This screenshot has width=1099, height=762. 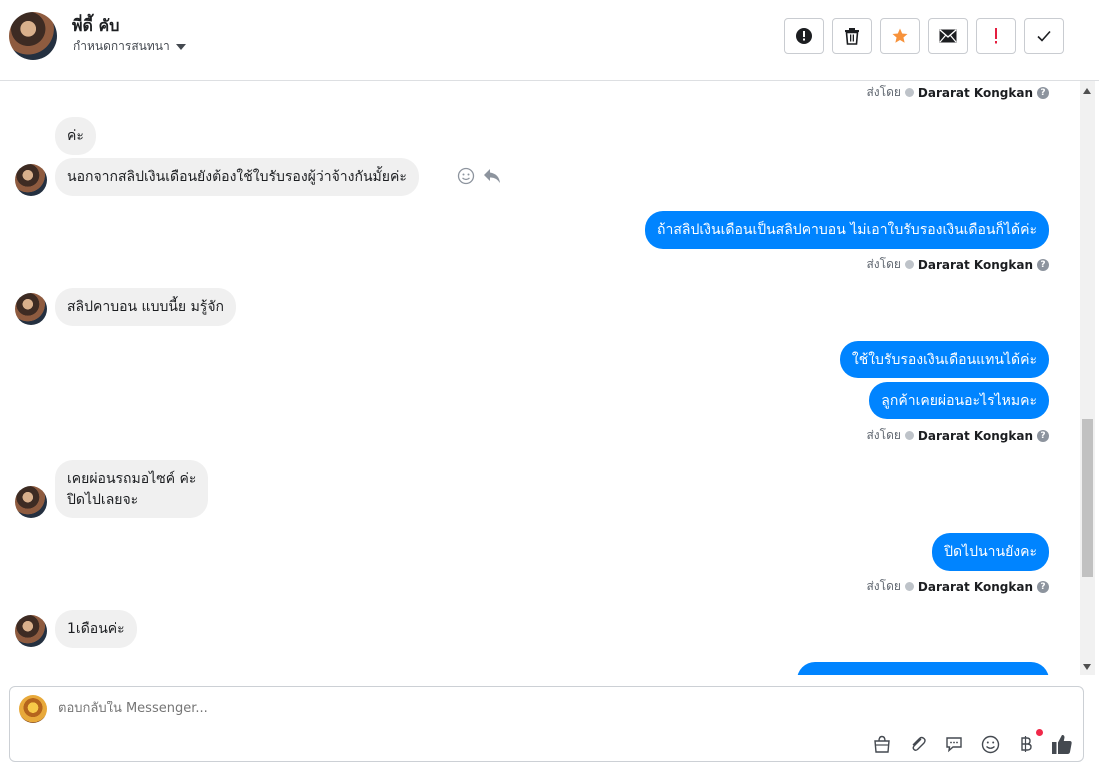 I want to click on saved-replies-button, so click(x=954, y=744).